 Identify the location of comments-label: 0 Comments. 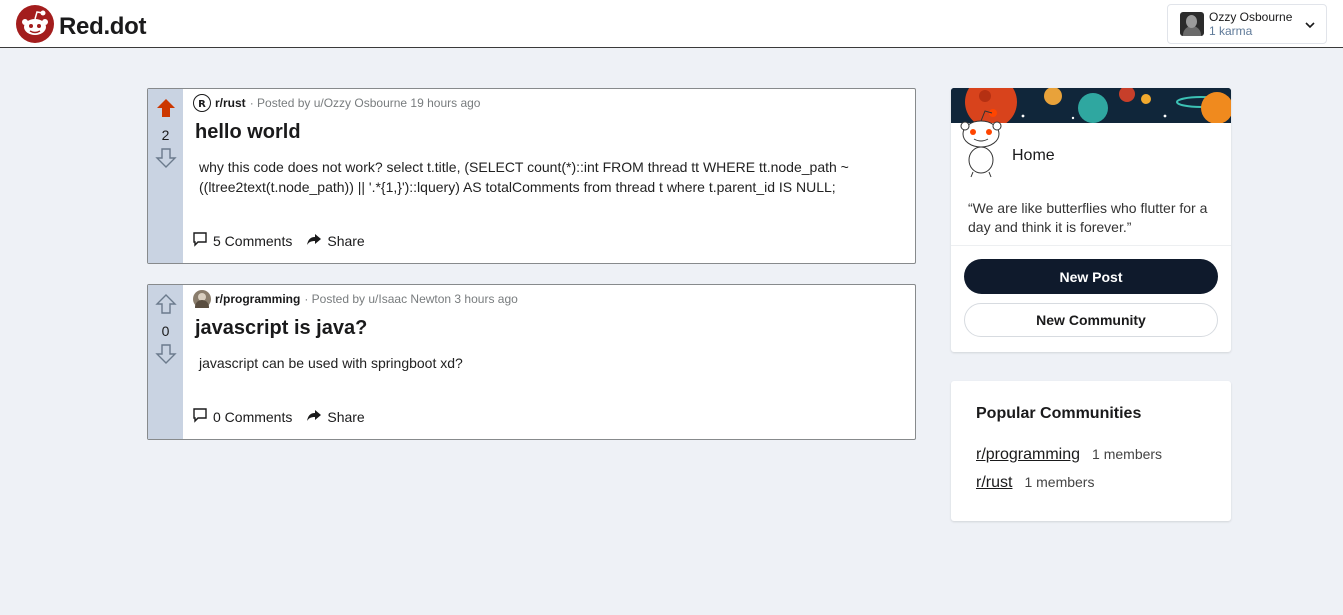
(253, 416).